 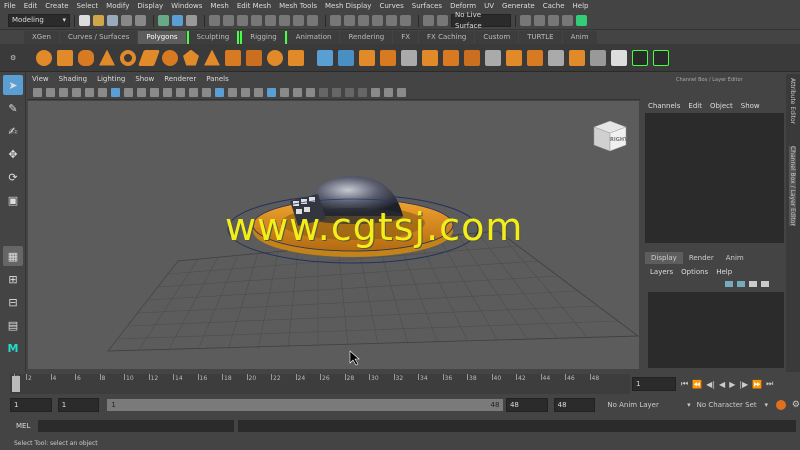 I want to click on shelf-tab-polygons: Polygons, so click(x=162, y=37).